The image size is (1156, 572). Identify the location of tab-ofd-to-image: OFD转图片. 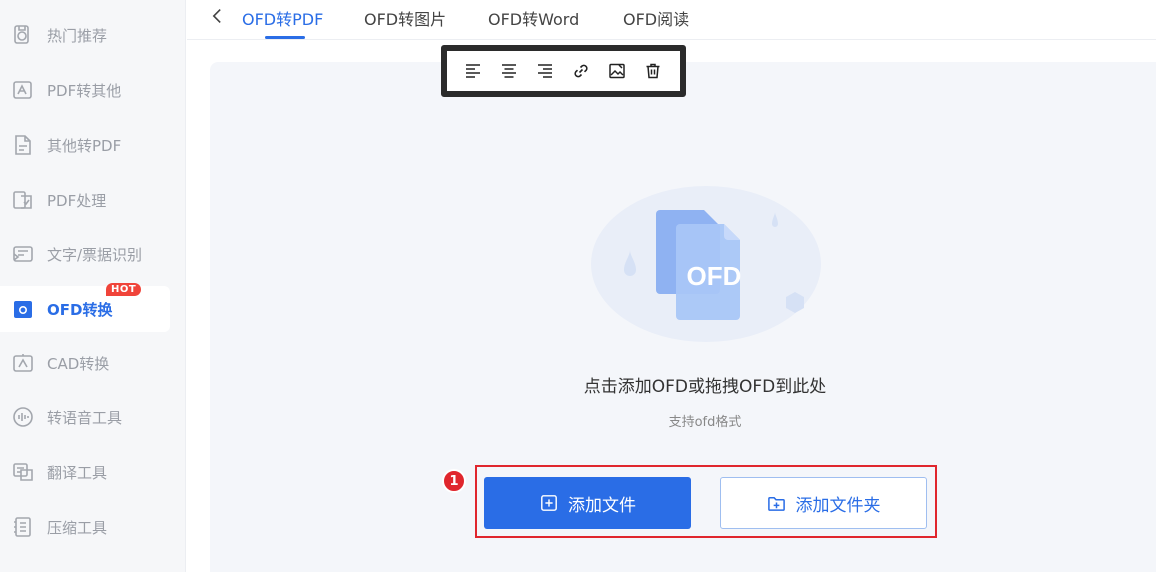
(405, 18).